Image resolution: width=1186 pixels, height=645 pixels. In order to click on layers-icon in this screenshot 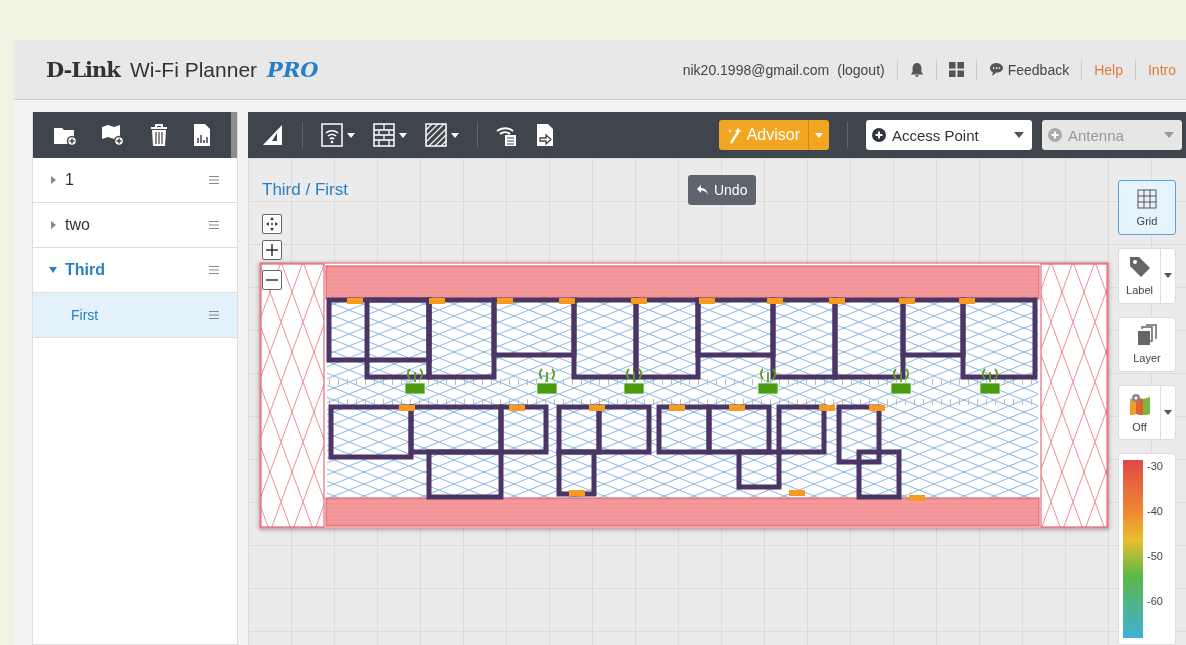, I will do `click(1147, 335)`.